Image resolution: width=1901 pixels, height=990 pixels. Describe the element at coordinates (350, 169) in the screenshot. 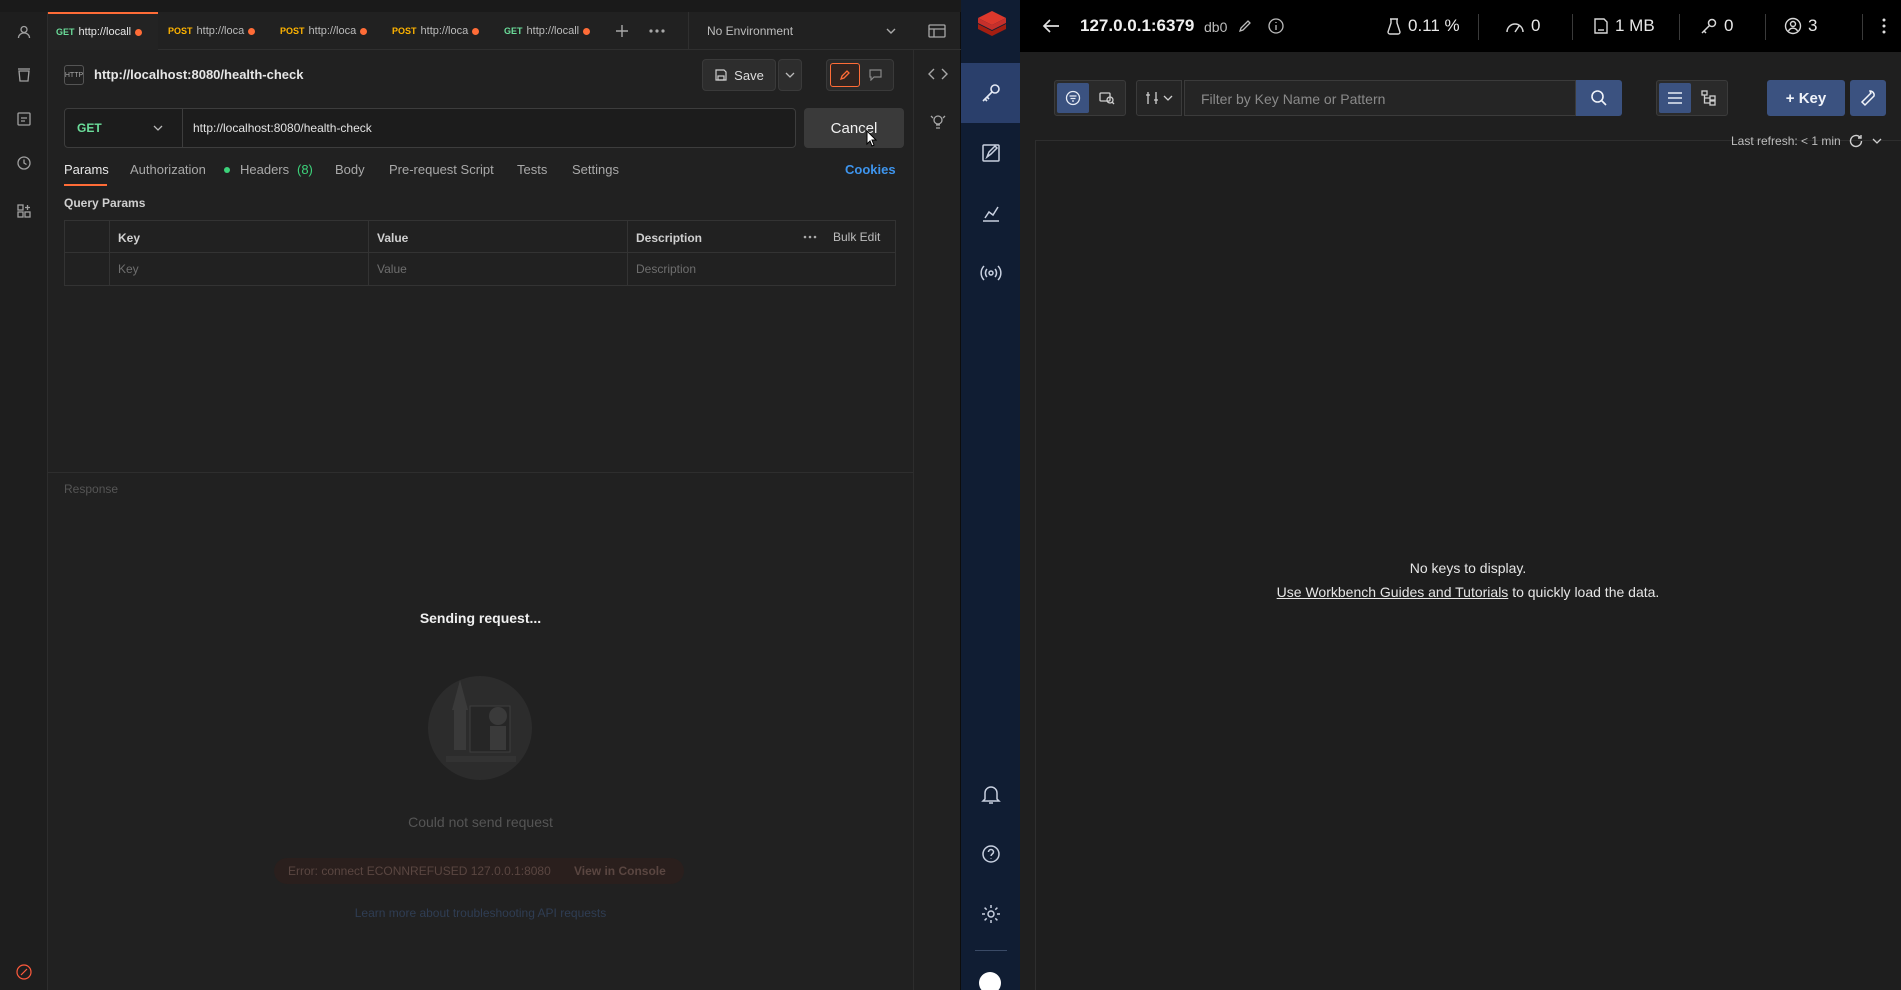

I see `tab-body: Body` at that location.